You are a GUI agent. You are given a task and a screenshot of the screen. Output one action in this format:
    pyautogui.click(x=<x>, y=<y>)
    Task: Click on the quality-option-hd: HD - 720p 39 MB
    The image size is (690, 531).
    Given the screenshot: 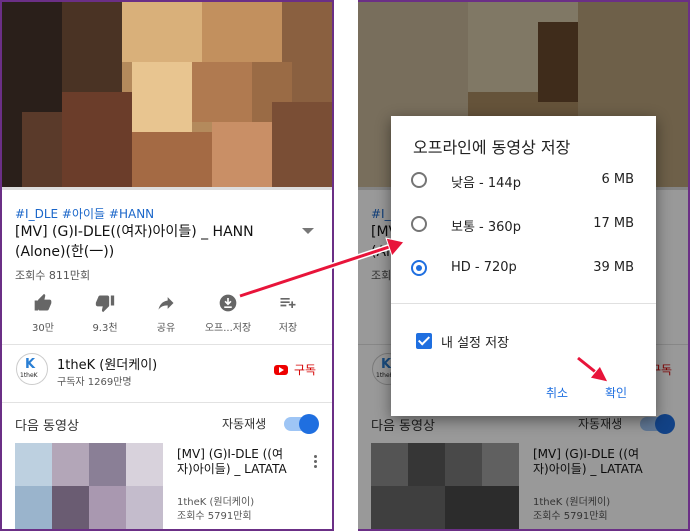 What is the action you would take?
    pyautogui.click(x=523, y=269)
    